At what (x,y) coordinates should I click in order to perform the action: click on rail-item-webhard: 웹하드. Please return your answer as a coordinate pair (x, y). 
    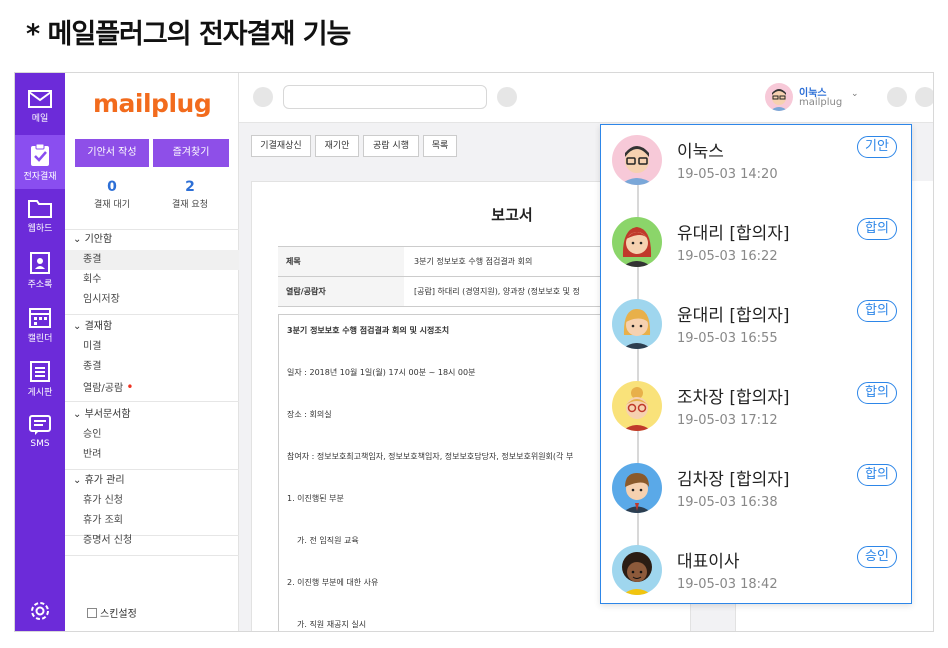
    Looking at the image, I should click on (40, 216).